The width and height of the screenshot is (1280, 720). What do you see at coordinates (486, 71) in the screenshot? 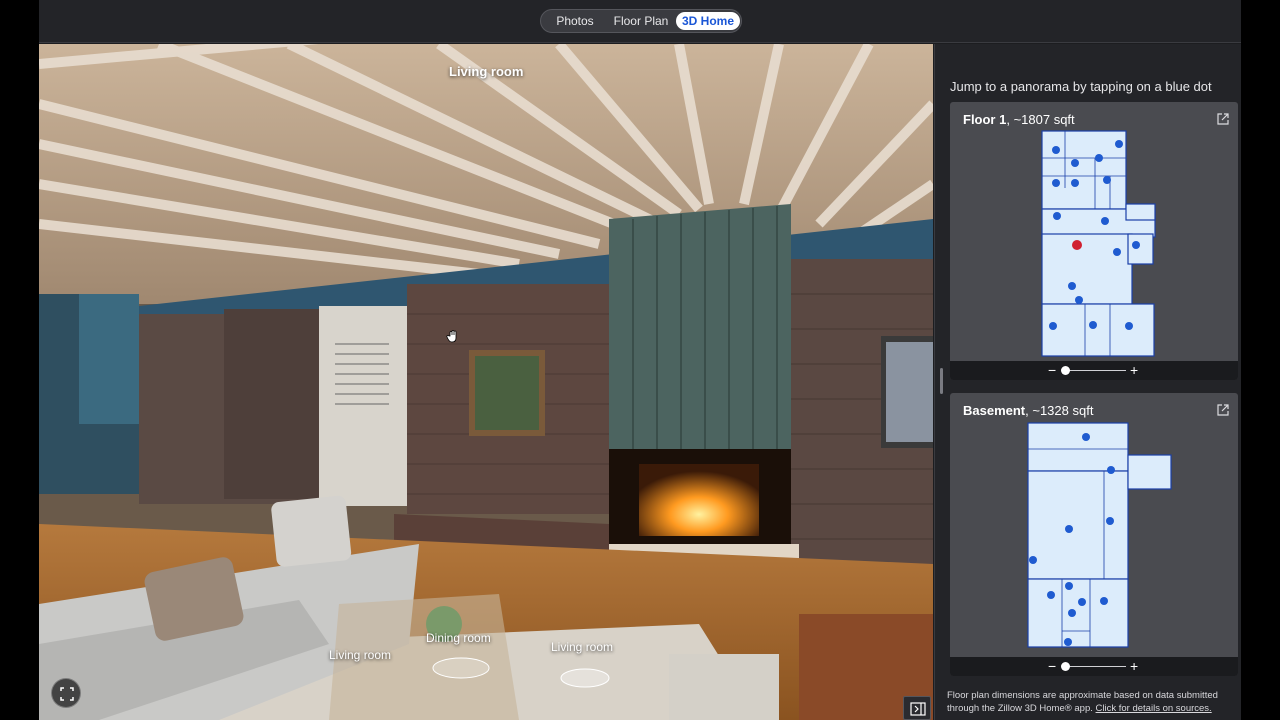
I see `current-room-label: Living room` at bounding box center [486, 71].